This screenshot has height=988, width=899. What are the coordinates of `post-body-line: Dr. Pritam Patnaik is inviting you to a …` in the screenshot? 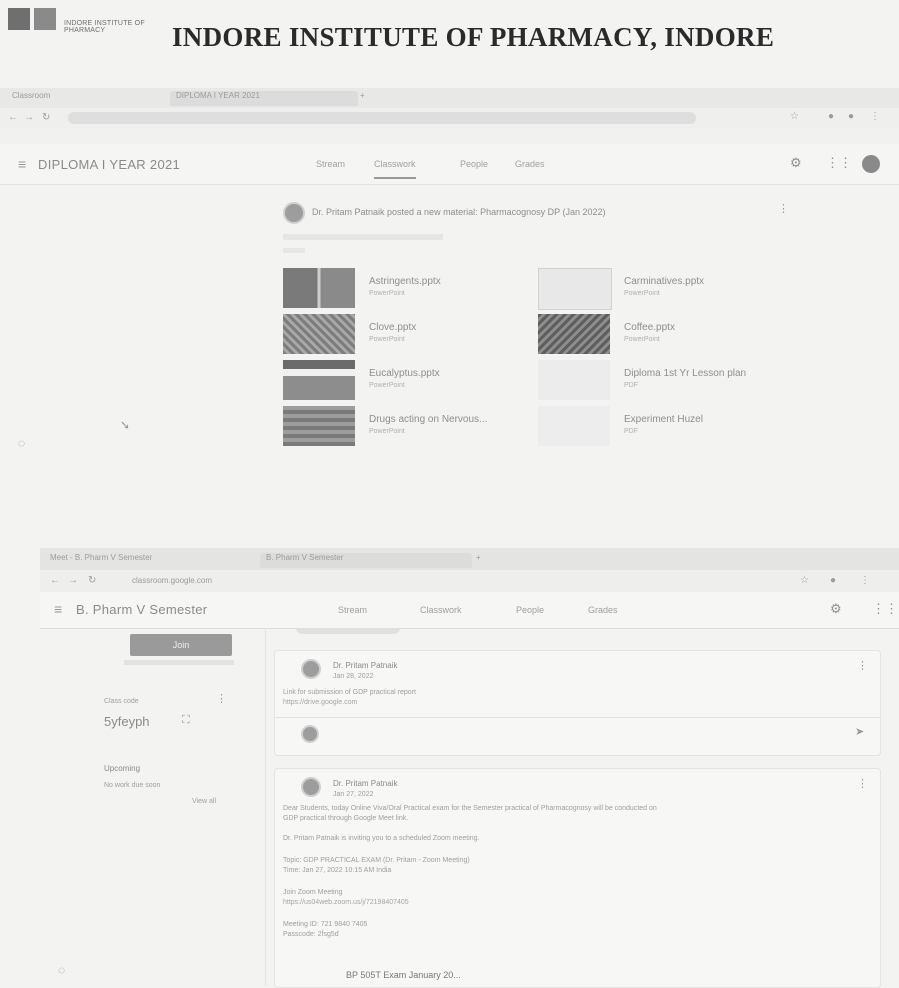 It's located at (381, 838).